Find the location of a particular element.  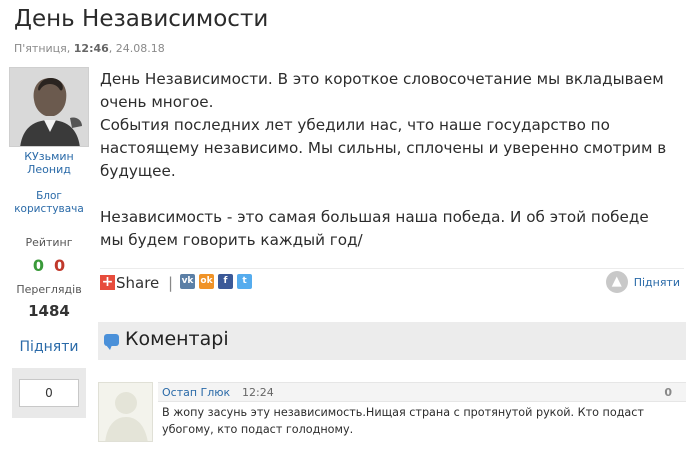

rating-minus: 0 is located at coordinates (59, 265).